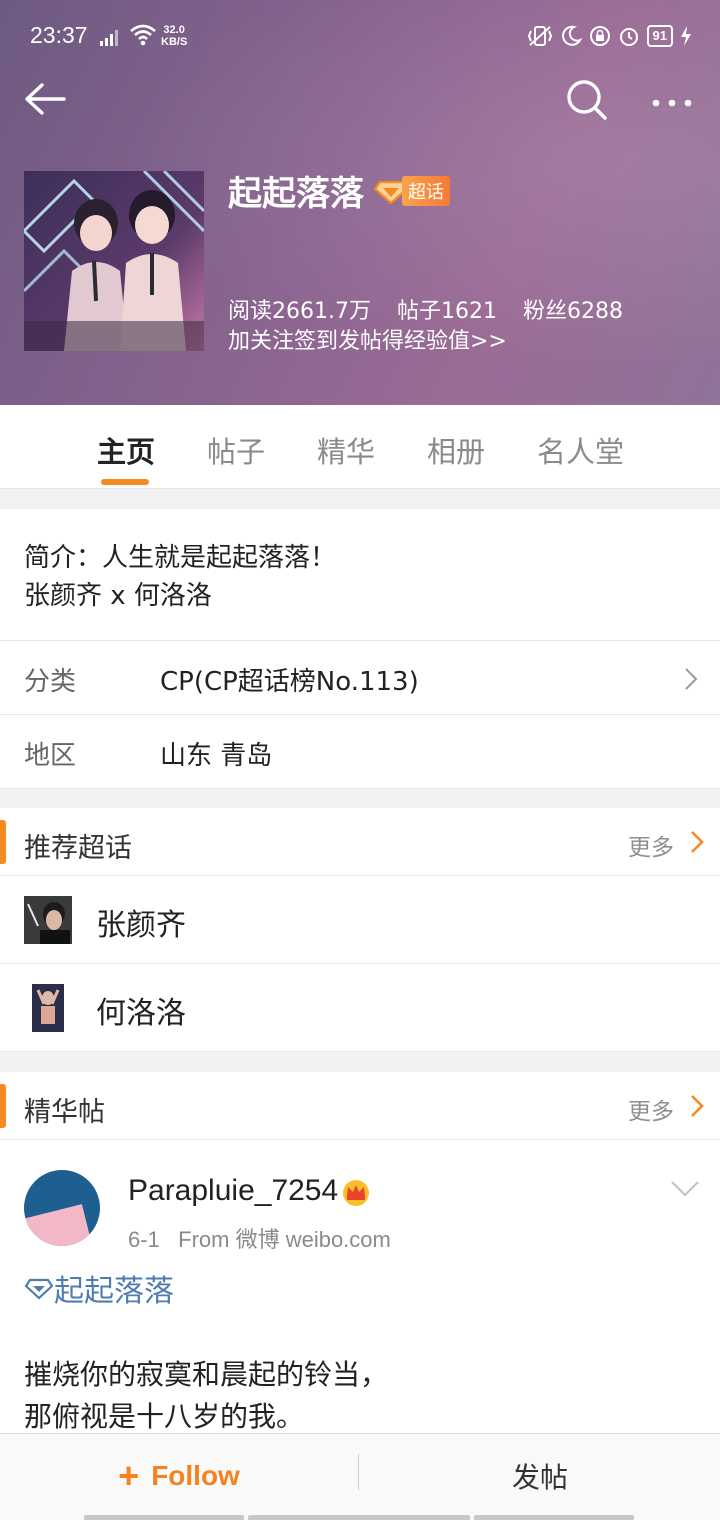 The image size is (720, 1520). What do you see at coordinates (141, 925) in the screenshot?
I see `recommended-item-name: 张颜齐` at bounding box center [141, 925].